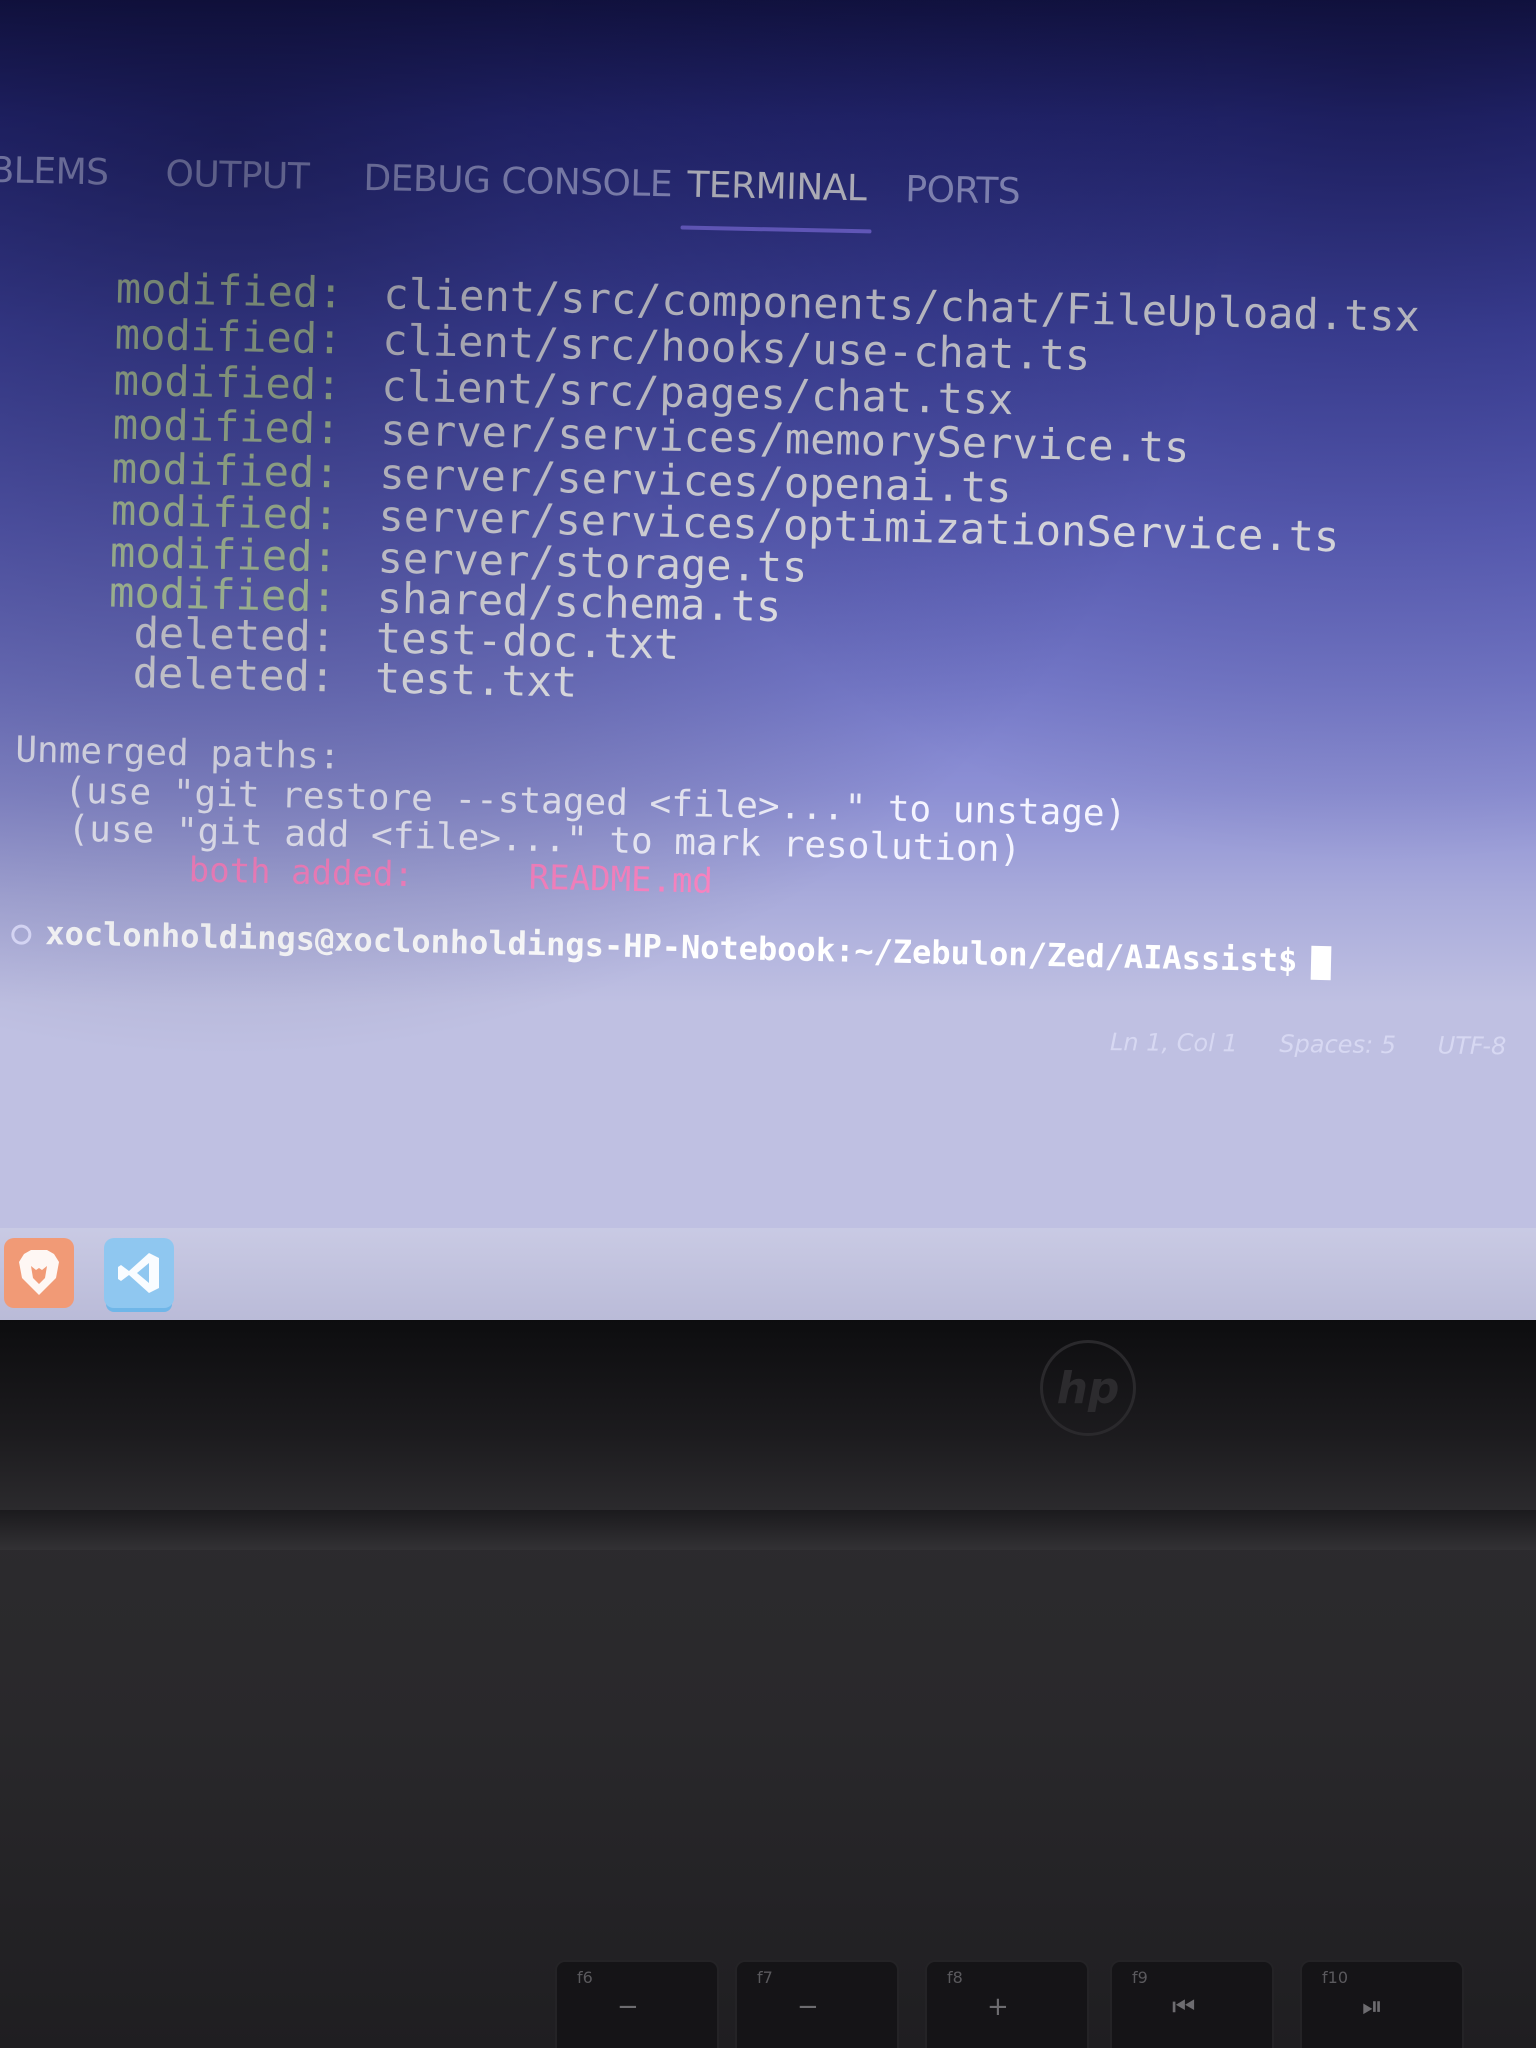  Describe the element at coordinates (1174, 1042) in the screenshot. I see `cursor-position: Ln 1, Col 1` at that location.